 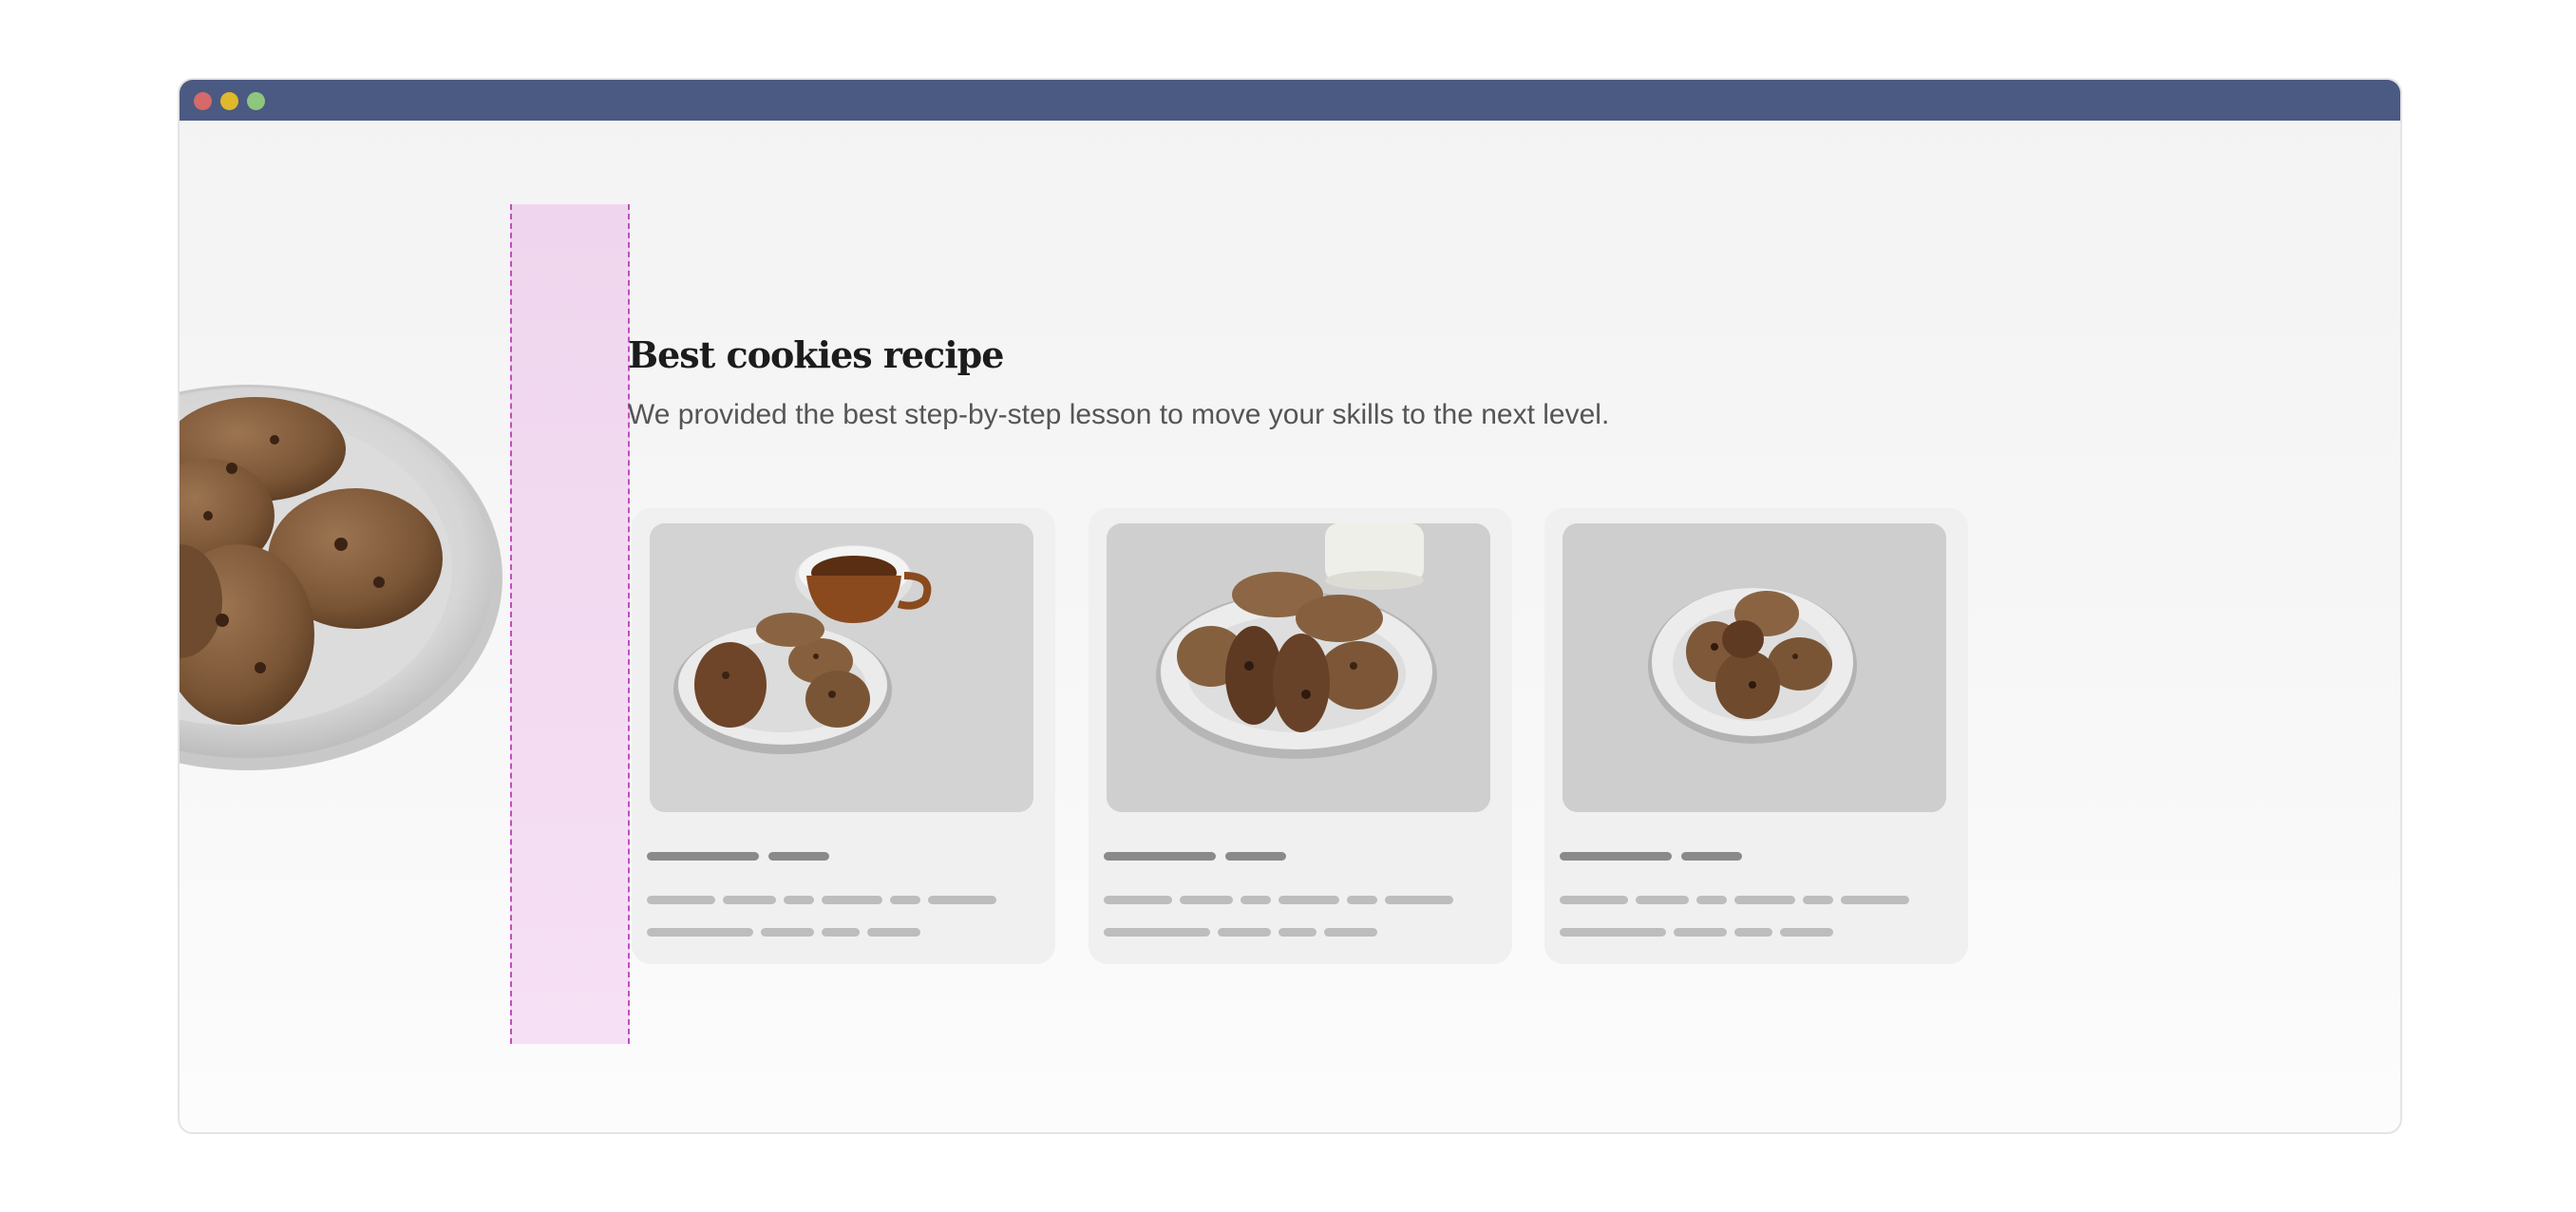 I want to click on cookies-plate-with-milk-photo, so click(x=1298, y=667).